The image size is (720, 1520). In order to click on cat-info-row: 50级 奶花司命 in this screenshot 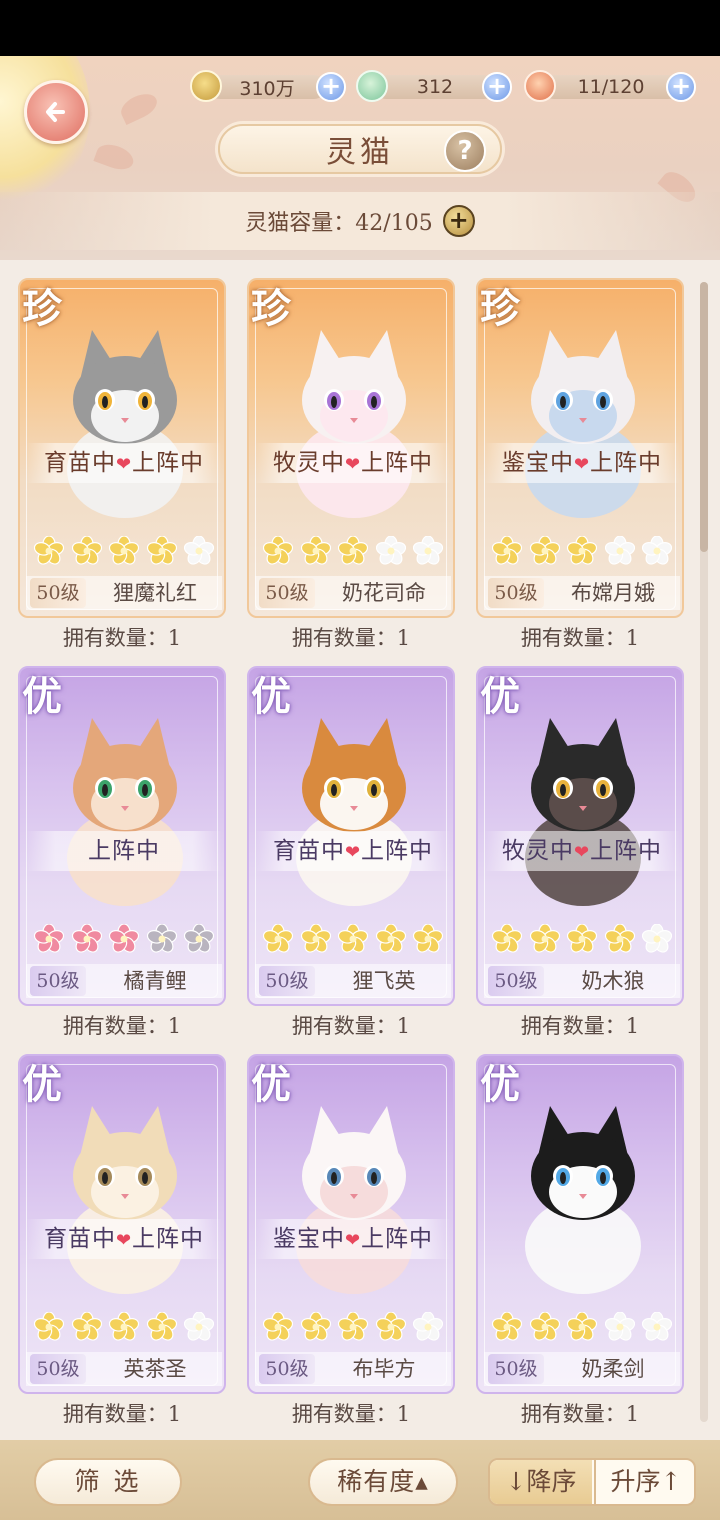, I will do `click(353, 593)`.